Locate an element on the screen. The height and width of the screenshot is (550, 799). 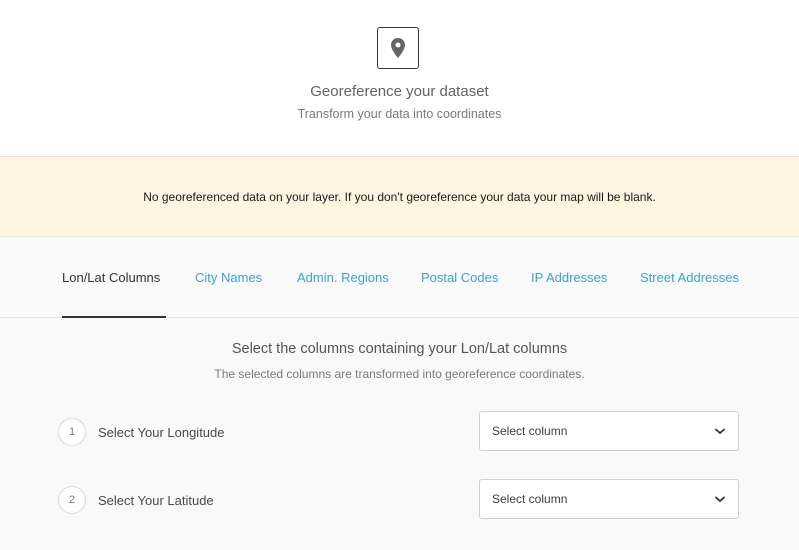
map-pin-icon-box is located at coordinates (398, 48).